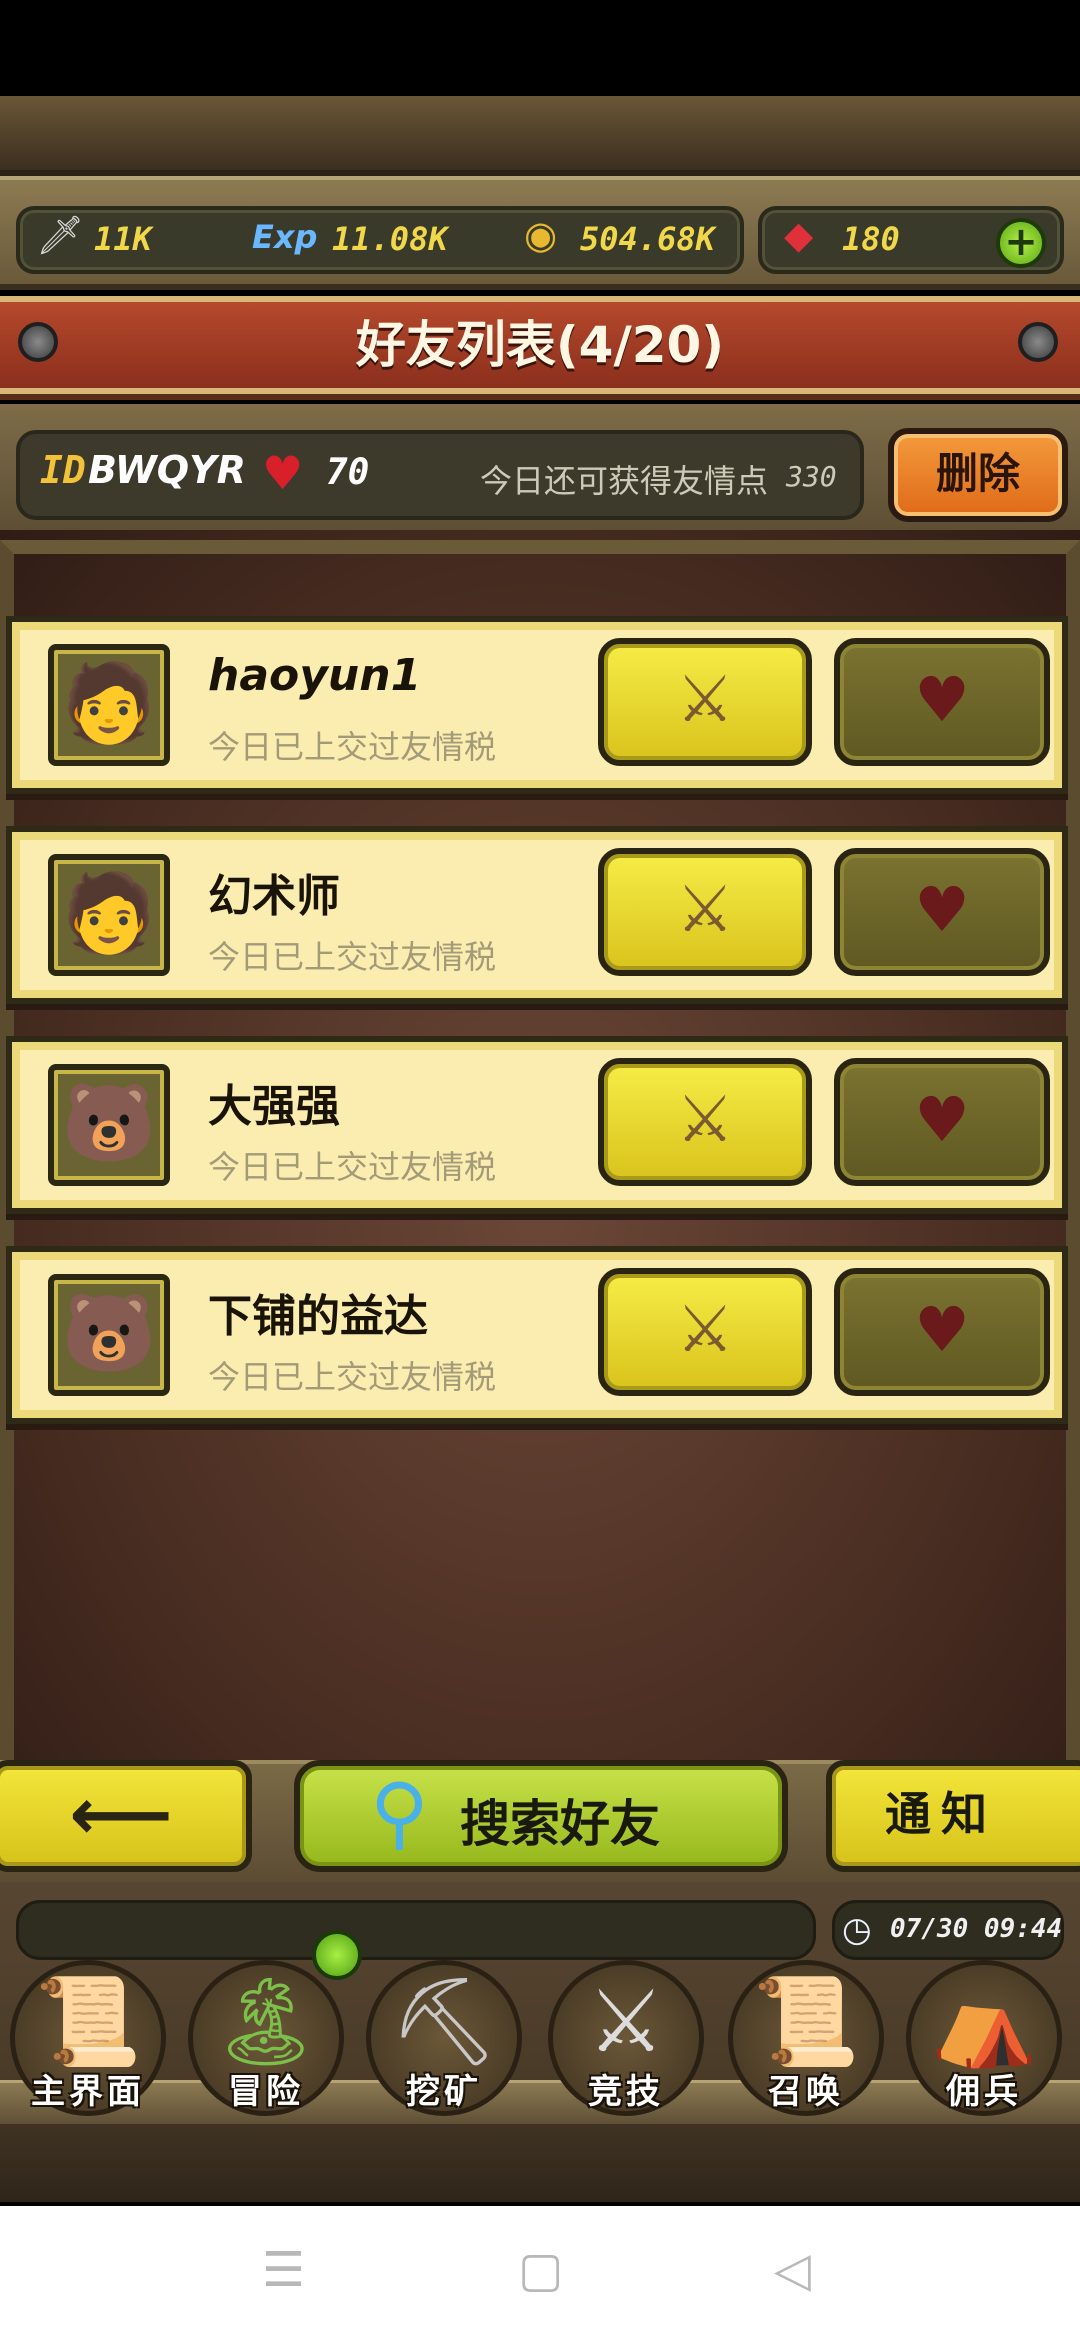 This screenshot has height=2340, width=1080. Describe the element at coordinates (88, 2022) in the screenshot. I see `scroll-map-icon: 📜` at that location.